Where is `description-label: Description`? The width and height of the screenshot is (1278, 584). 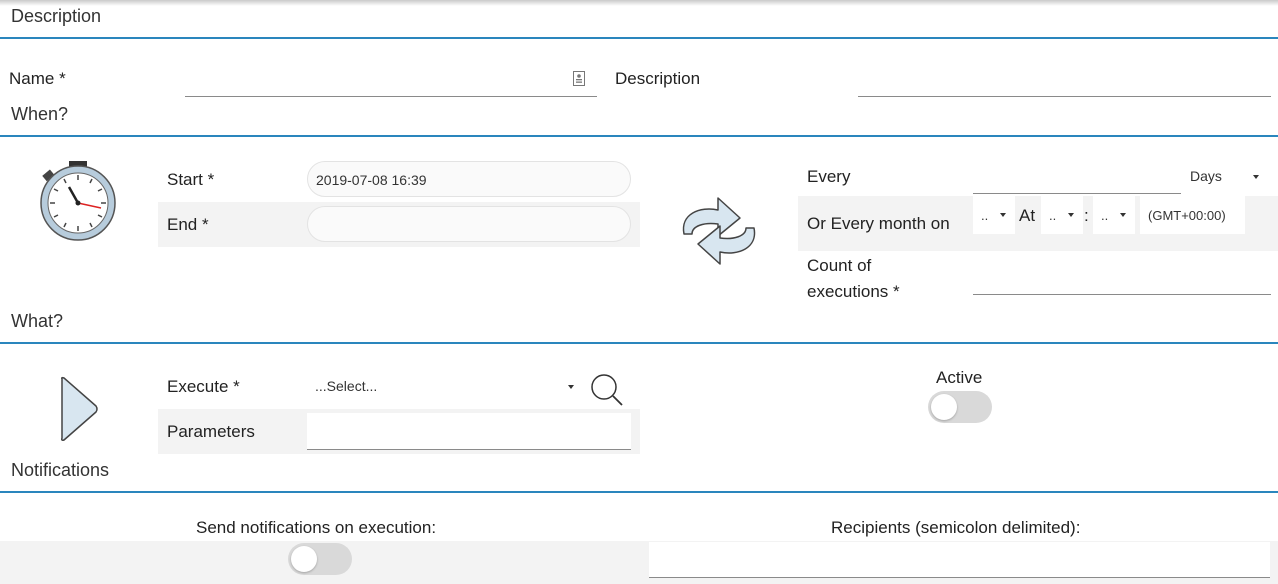
description-label: Description is located at coordinates (658, 78).